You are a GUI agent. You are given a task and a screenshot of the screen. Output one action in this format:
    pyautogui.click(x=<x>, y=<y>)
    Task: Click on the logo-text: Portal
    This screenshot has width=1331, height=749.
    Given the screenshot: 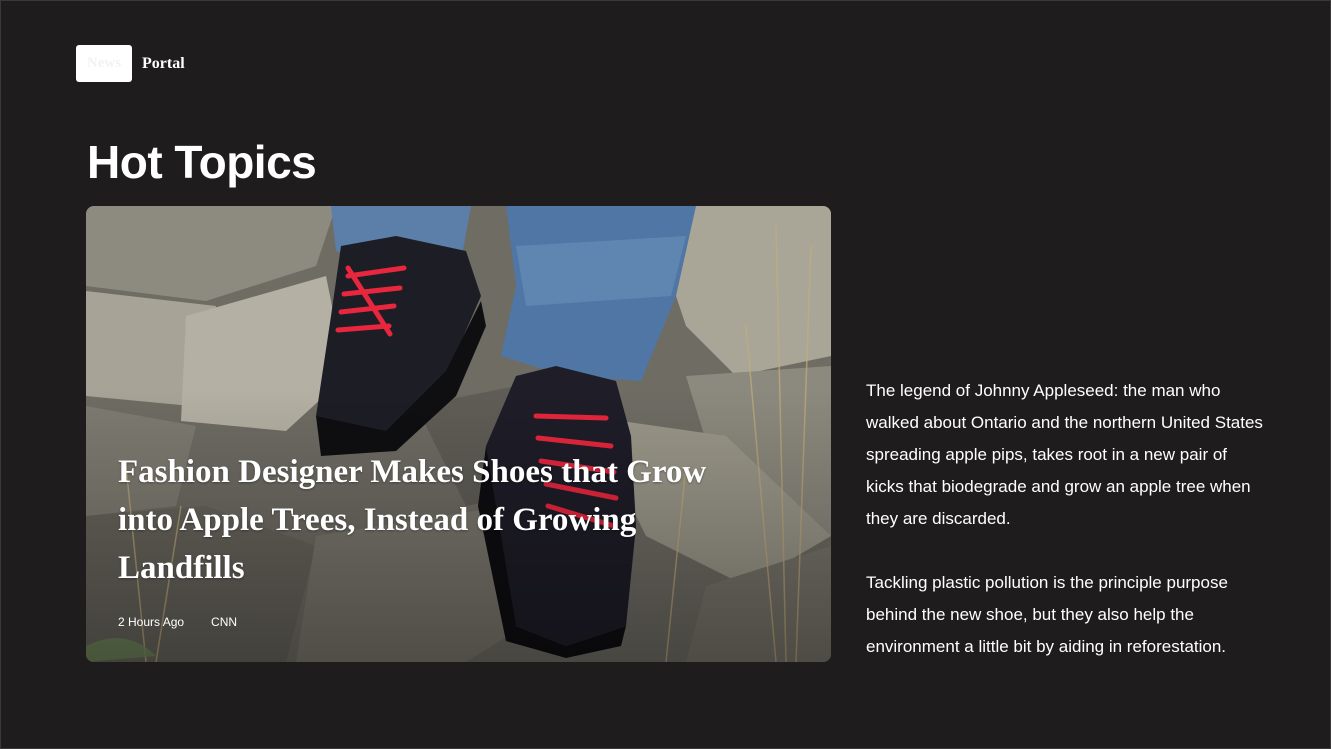 What is the action you would take?
    pyautogui.click(x=163, y=63)
    